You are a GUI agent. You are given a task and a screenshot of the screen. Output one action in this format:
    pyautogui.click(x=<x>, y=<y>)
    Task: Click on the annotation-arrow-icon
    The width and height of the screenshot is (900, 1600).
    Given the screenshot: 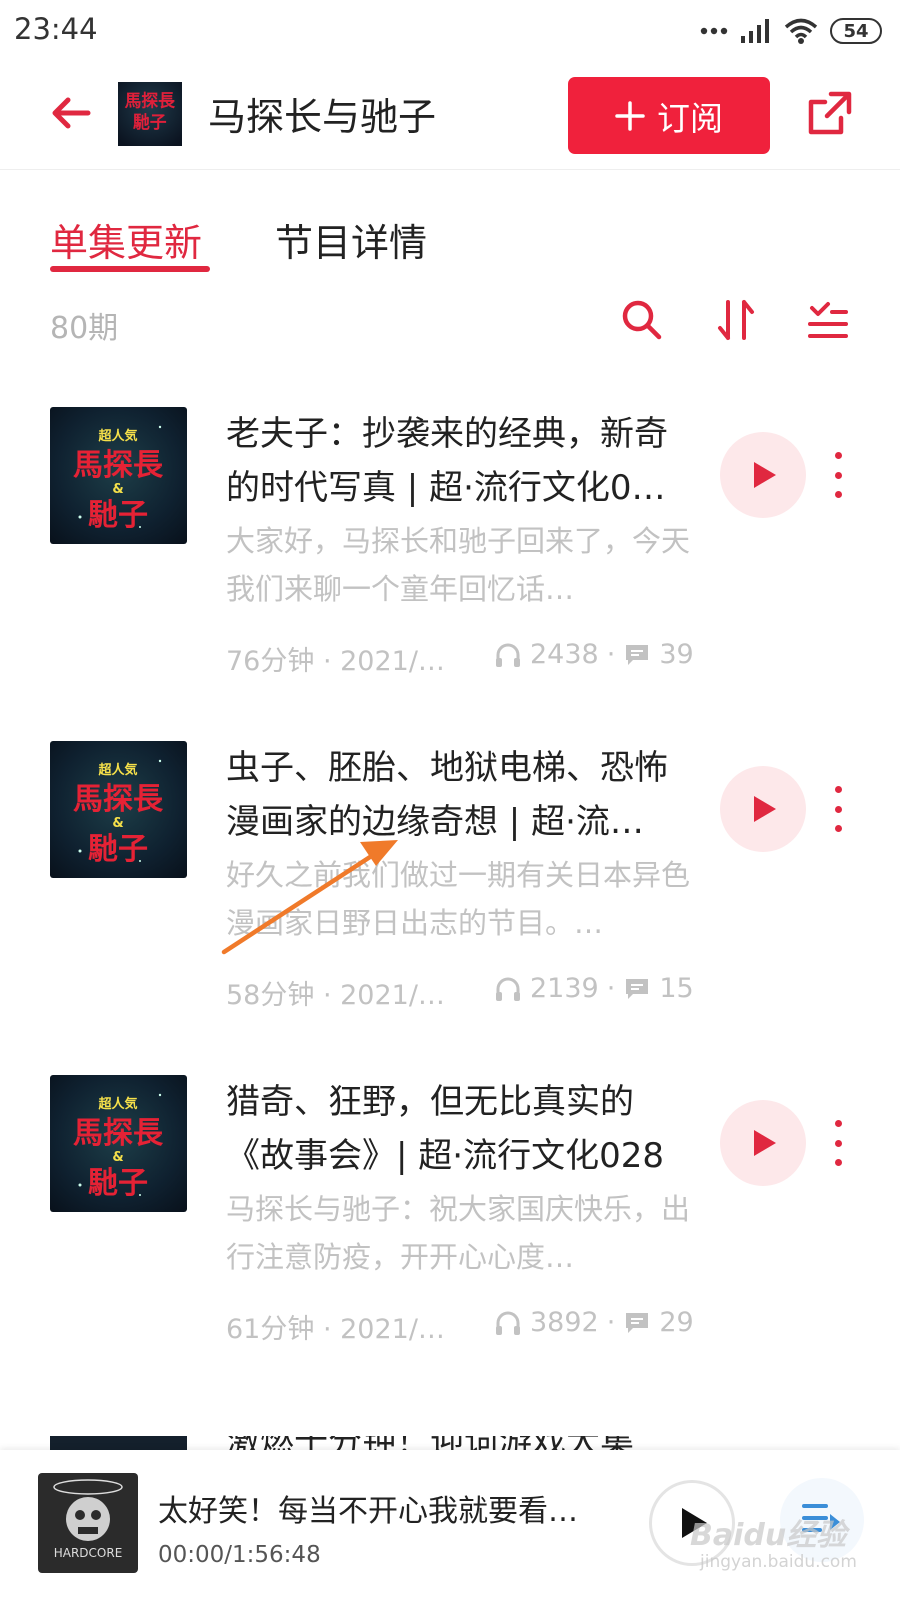 What is the action you would take?
    pyautogui.click(x=309, y=897)
    